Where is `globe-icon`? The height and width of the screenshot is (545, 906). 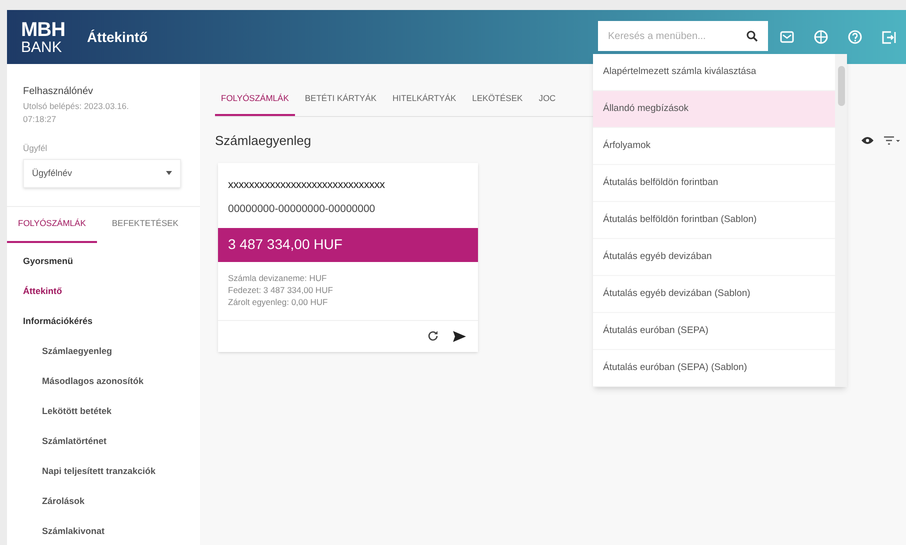
globe-icon is located at coordinates (821, 37).